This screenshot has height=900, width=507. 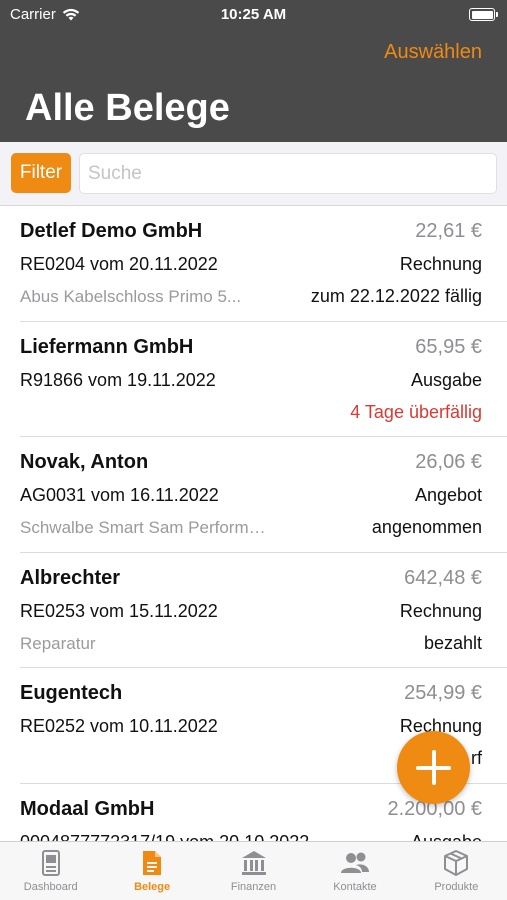 What do you see at coordinates (448, 346) in the screenshot?
I see `receipt-amount: 65,95 €` at bounding box center [448, 346].